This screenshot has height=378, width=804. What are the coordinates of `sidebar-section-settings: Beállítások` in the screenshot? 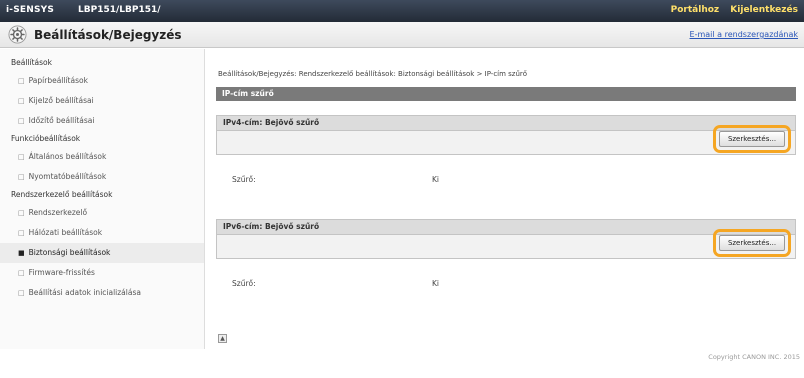 It's located at (102, 63).